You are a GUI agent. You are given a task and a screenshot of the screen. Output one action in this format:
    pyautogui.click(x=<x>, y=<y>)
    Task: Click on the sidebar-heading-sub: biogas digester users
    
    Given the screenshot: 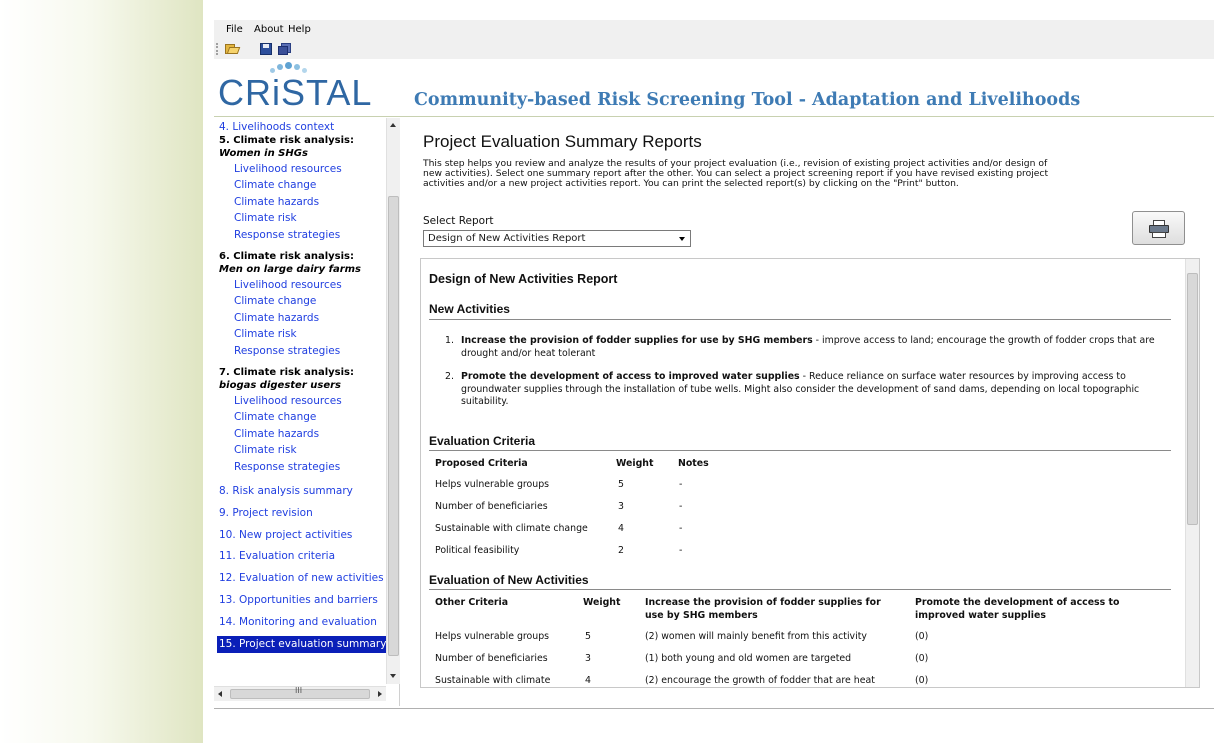 What is the action you would take?
    pyautogui.click(x=280, y=385)
    